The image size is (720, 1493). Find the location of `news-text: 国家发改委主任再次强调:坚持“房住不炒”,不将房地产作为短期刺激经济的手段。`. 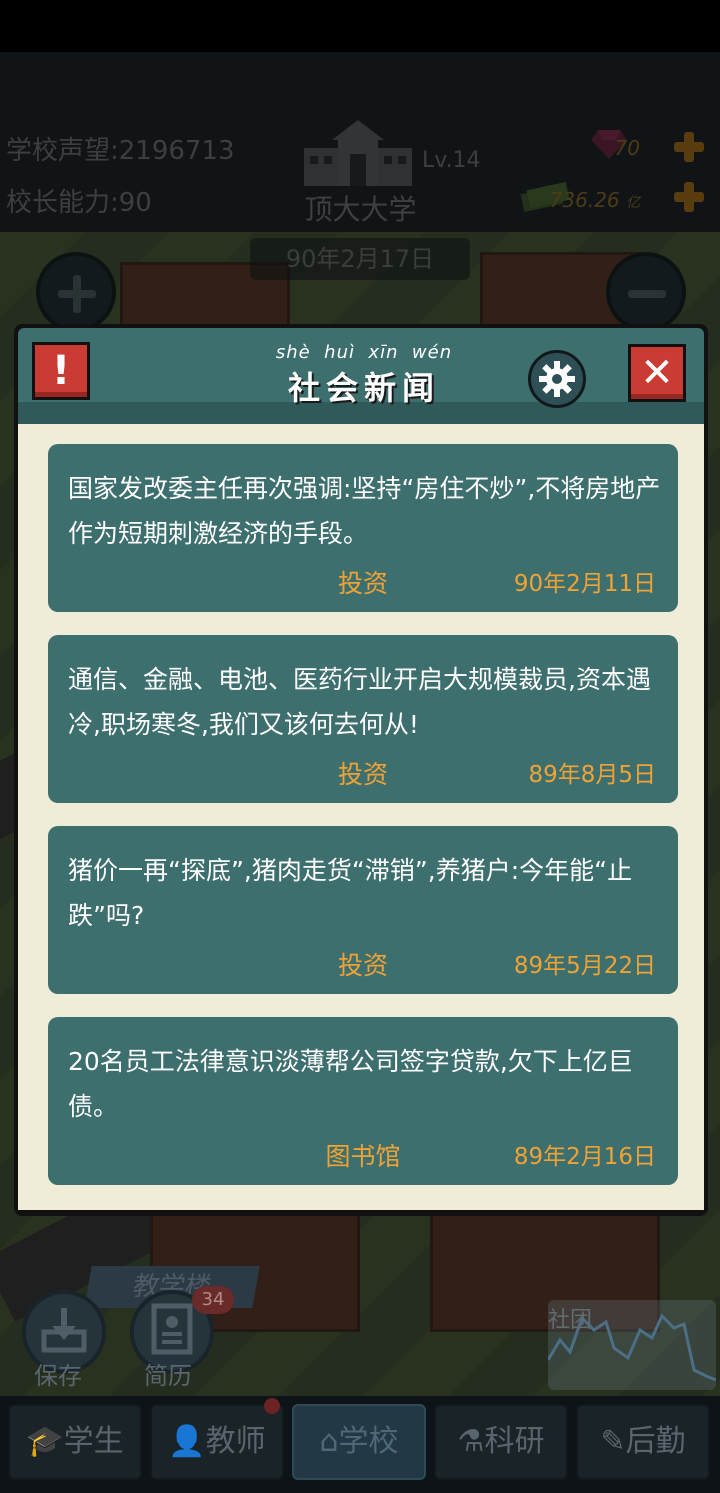

news-text: 国家发改委主任再次强调:坚持“房住不炒”,不将房地产作为短期刺激经济的手段。 is located at coordinates (364, 511).